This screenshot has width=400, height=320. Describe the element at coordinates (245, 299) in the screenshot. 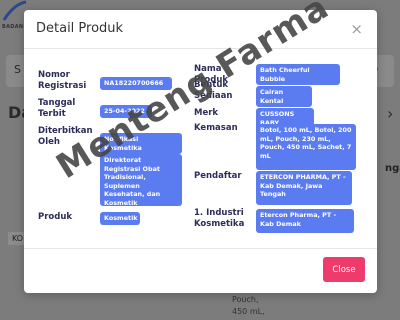

I see `background-bottom-line: Pouch,` at that location.